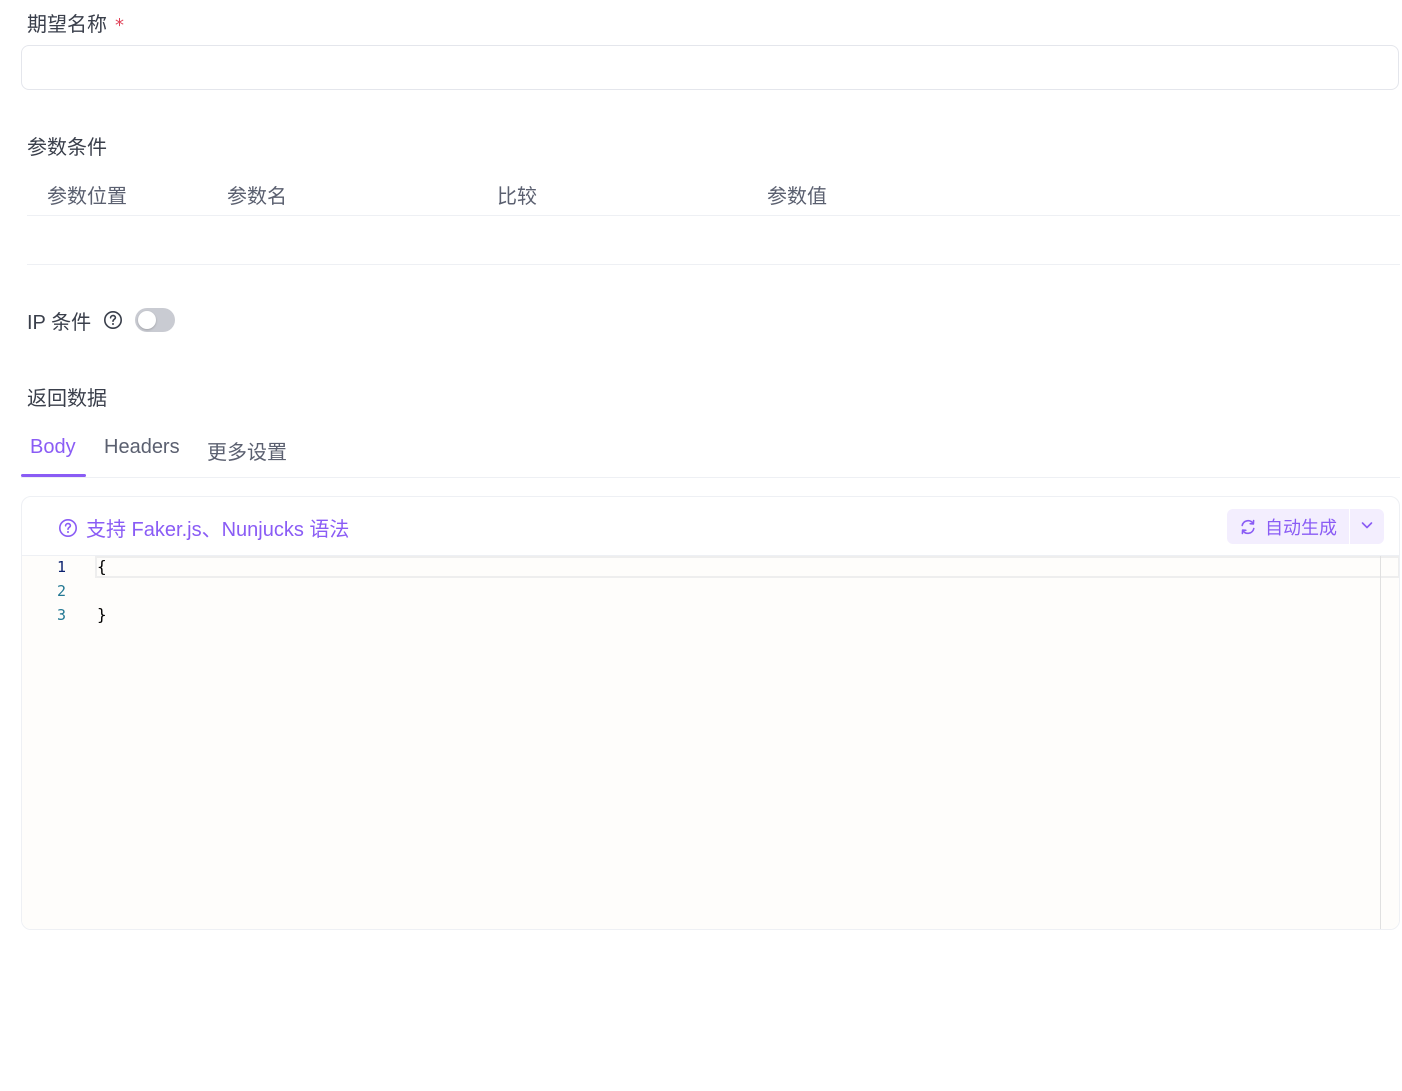 This screenshot has height=1091, width=1402. What do you see at coordinates (147, 320) in the screenshot?
I see `toggle-knob` at bounding box center [147, 320].